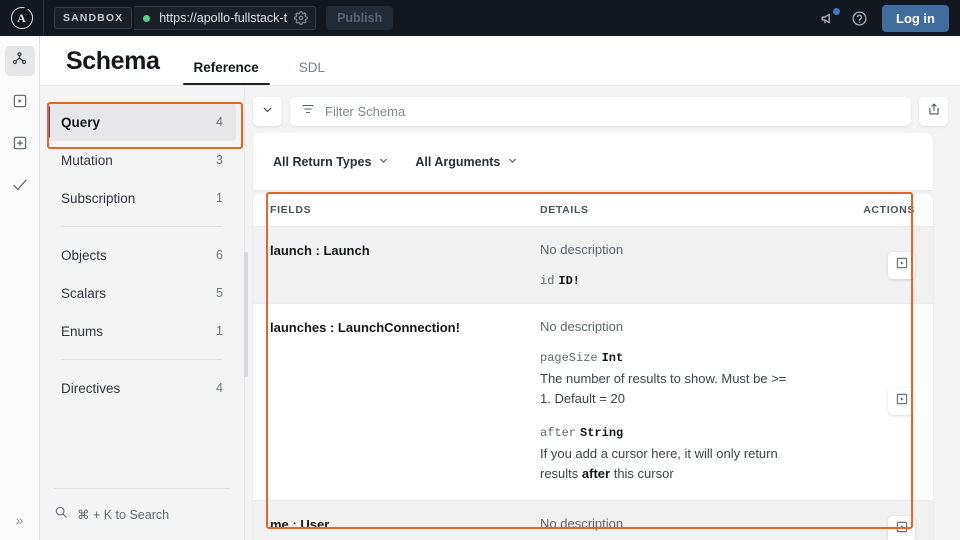  Describe the element at coordinates (365, 111) in the screenshot. I see `filter-schema-placeholder: Filter Schema` at that location.